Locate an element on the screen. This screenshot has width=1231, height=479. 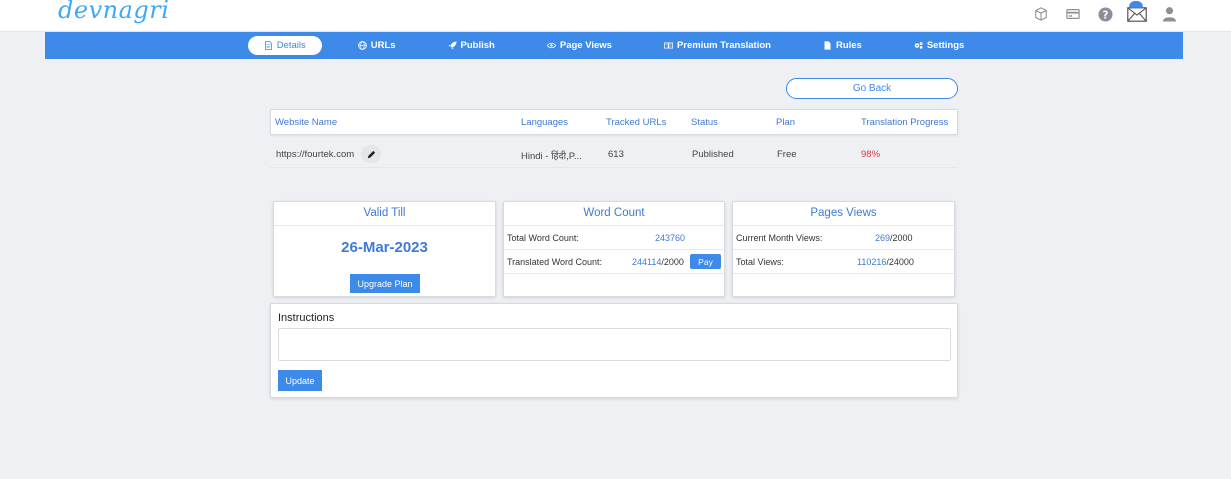
column-header-tracked-urls: Tracked URLs is located at coordinates (636, 122).